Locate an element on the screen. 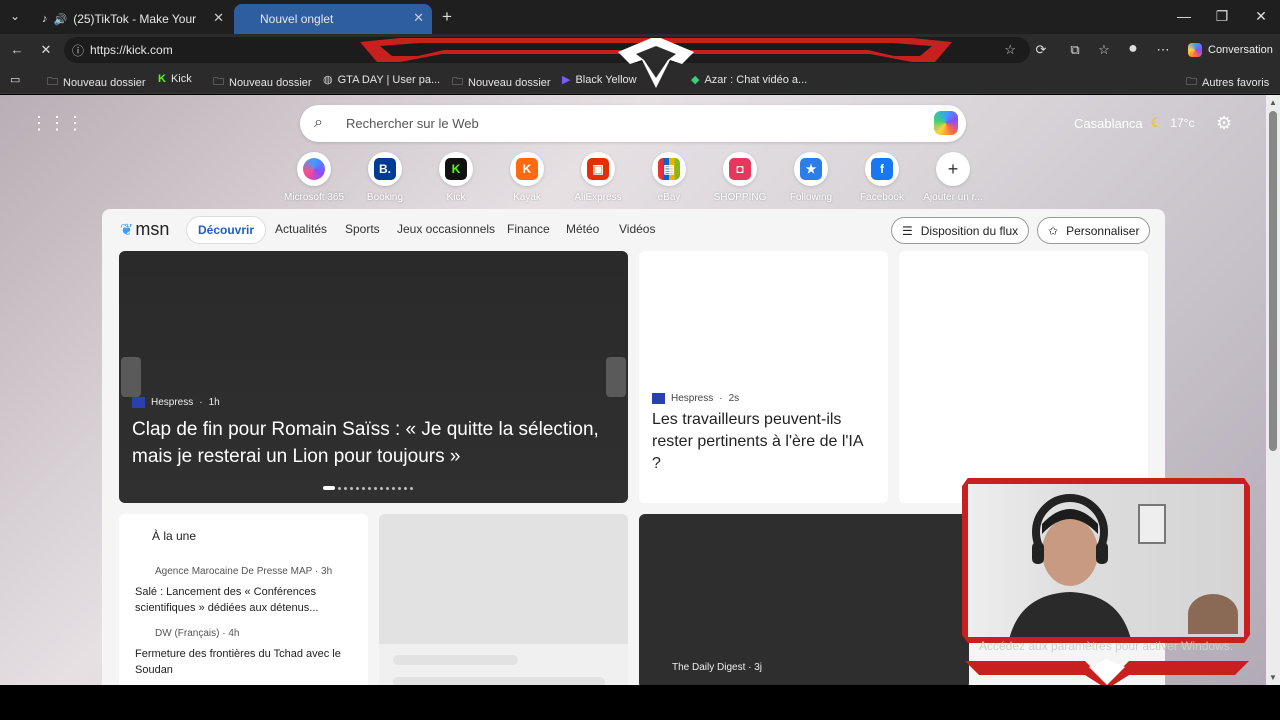  quick-link-label: Facebook is located at coordinates (882, 197).